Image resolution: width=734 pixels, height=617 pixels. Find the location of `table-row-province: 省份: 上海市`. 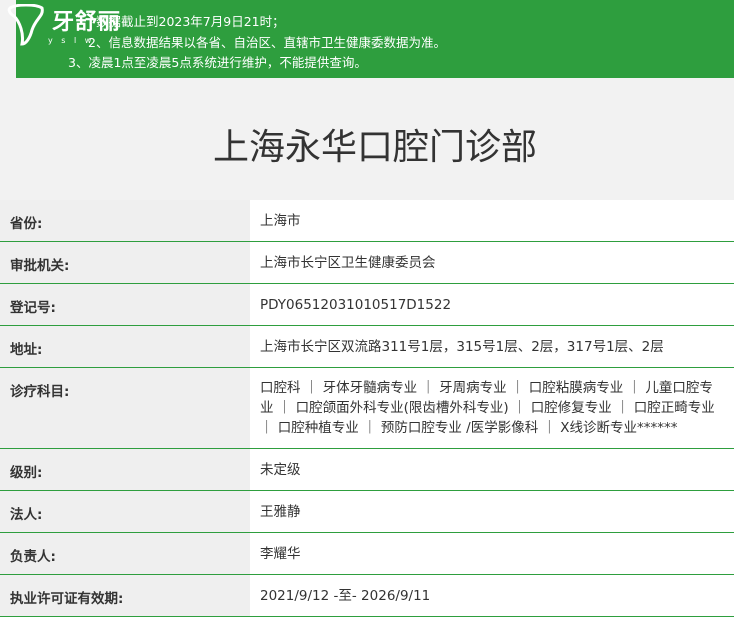

table-row-province: 省份: 上海市 is located at coordinates (367, 221).